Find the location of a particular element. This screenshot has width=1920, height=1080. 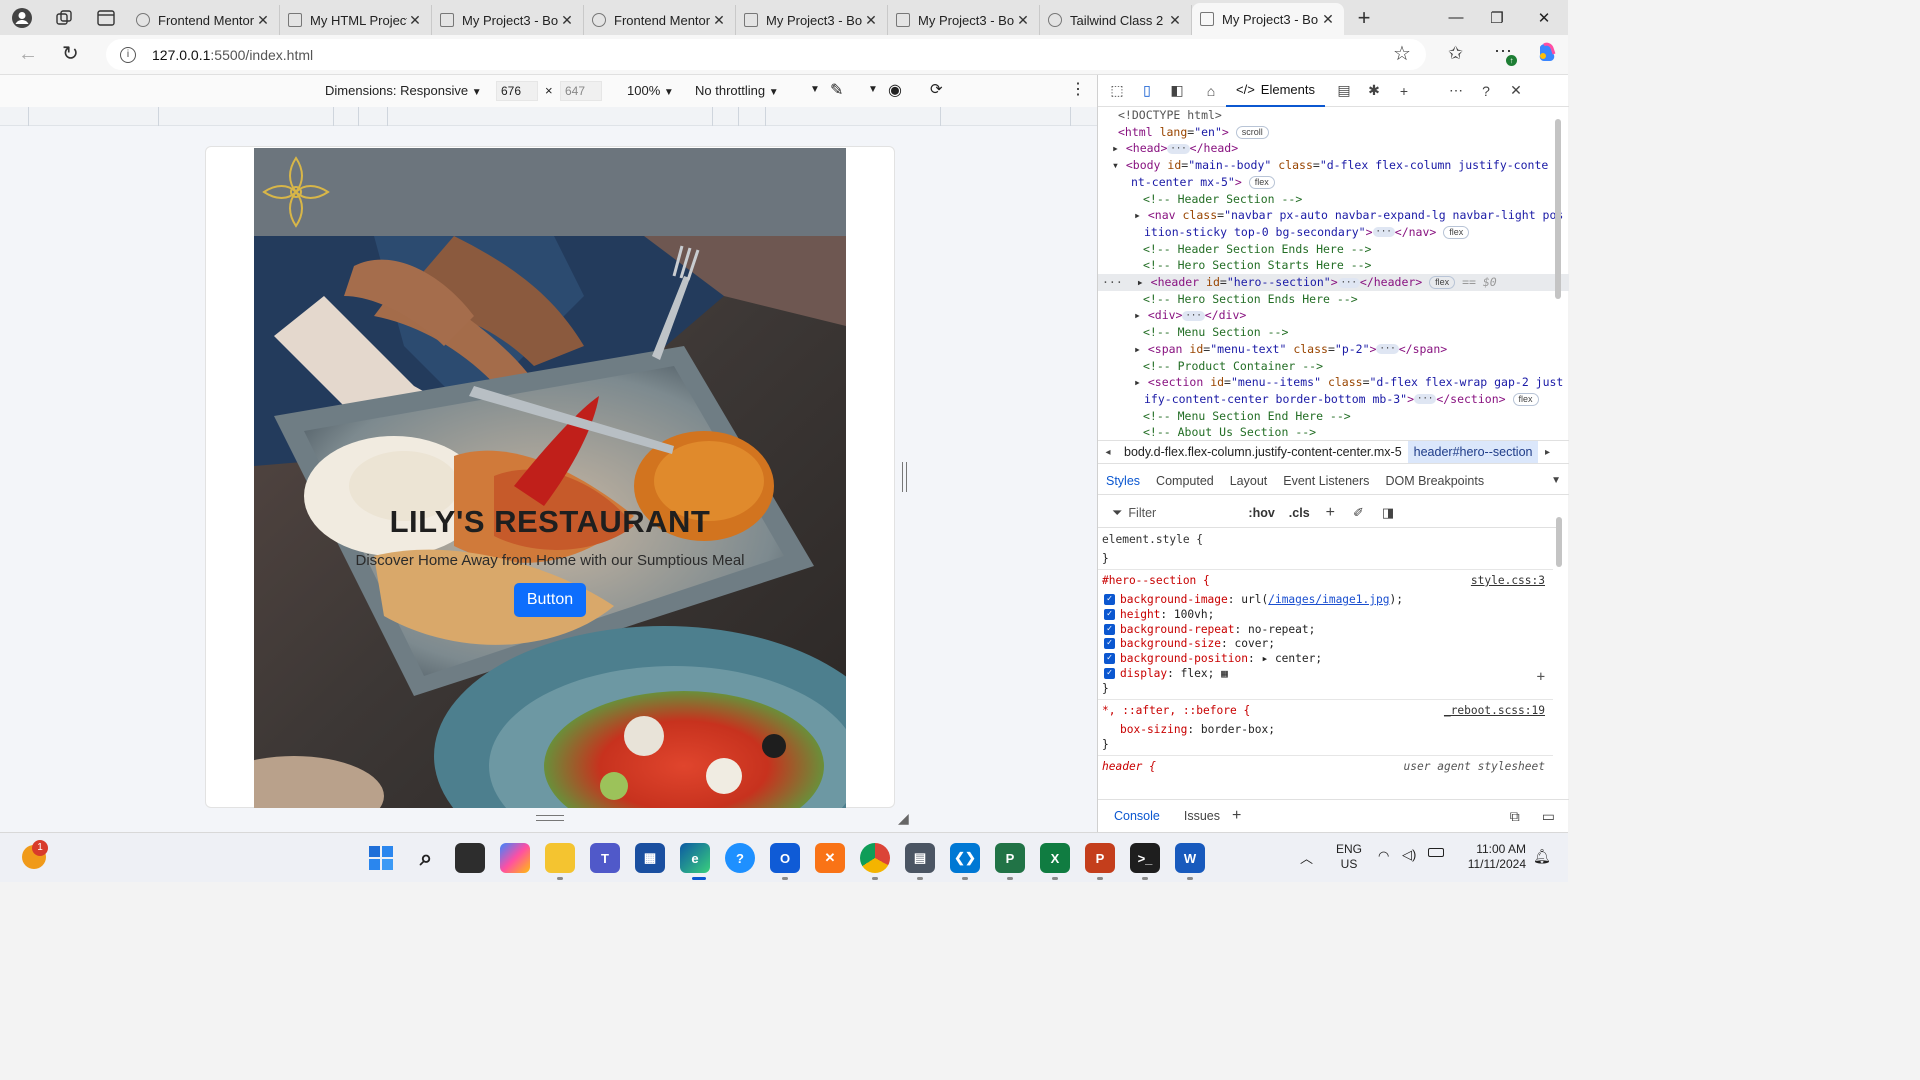

crumb-left-icon: ◂ is located at coordinates (1108, 452).